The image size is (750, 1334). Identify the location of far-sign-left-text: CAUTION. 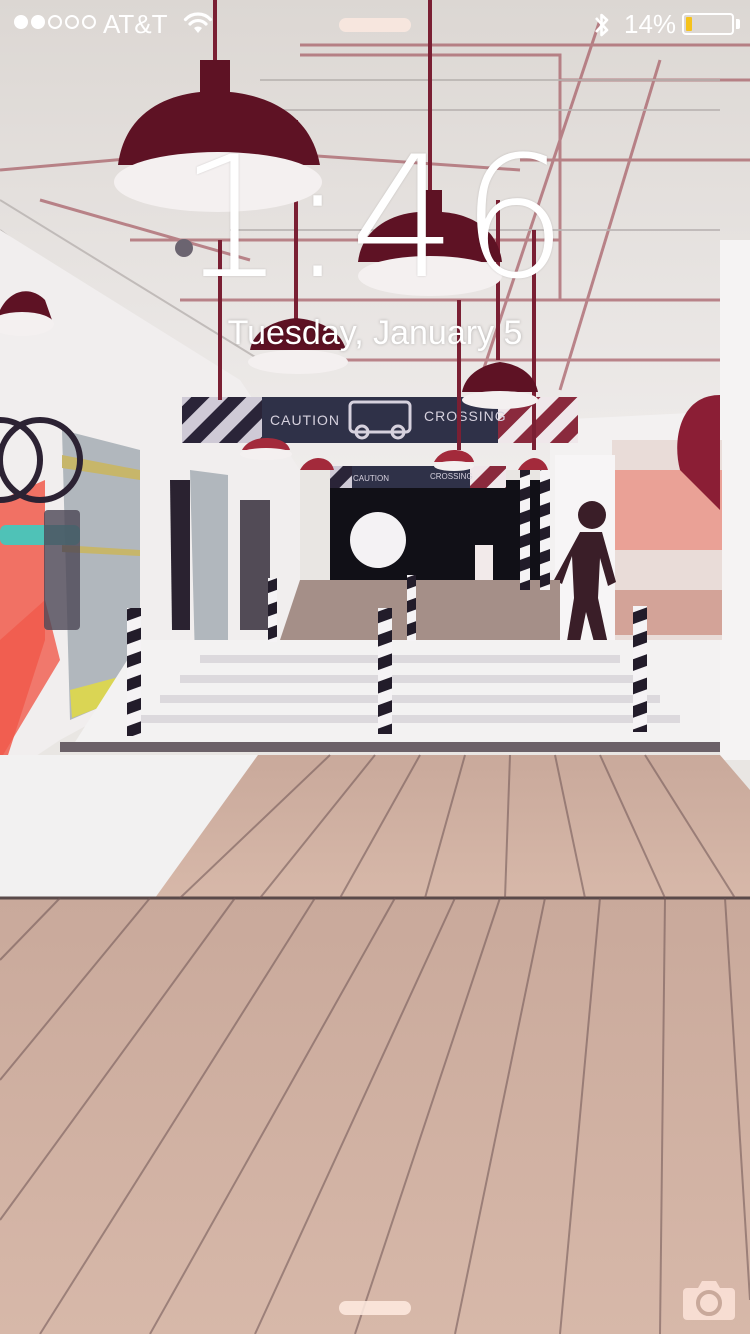
(371, 478).